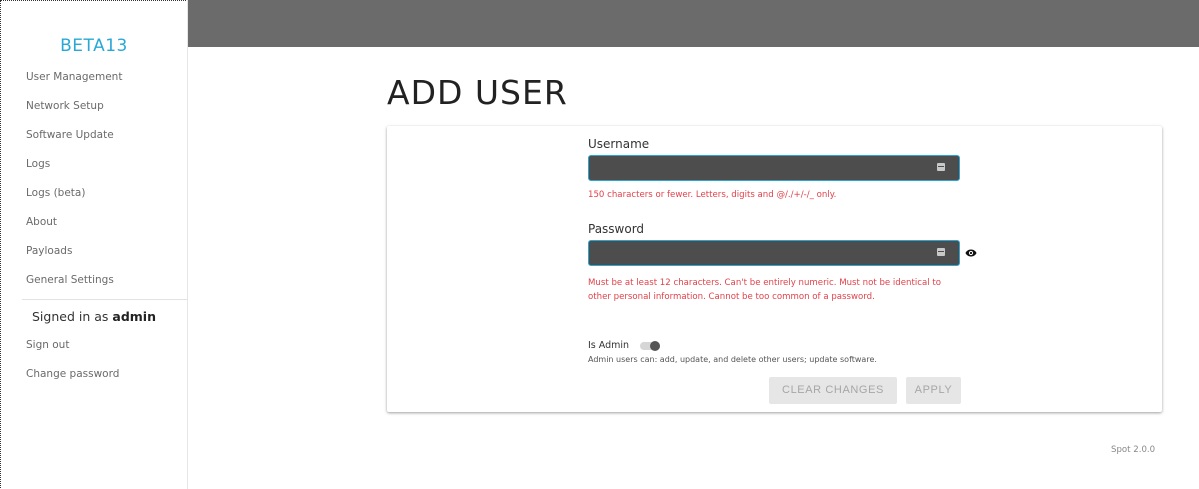  What do you see at coordinates (38, 164) in the screenshot?
I see `sidebar-item-logs: Logs` at bounding box center [38, 164].